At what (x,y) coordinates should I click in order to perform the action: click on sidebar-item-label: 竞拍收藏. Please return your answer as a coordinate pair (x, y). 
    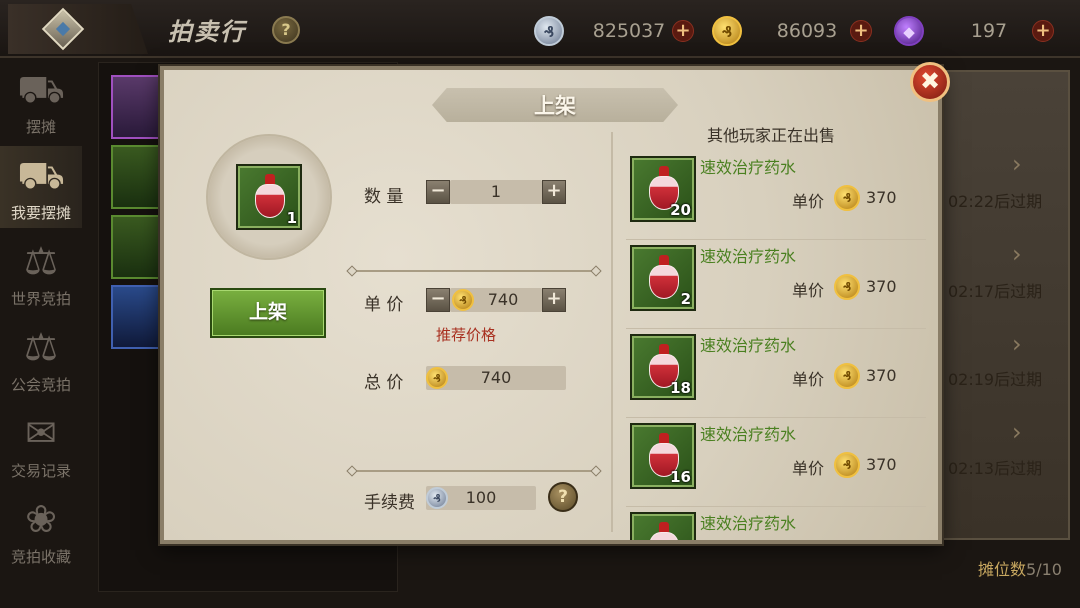
    Looking at the image, I should click on (40, 557).